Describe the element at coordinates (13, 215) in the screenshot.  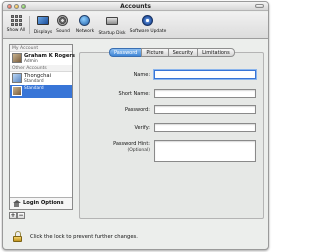
I see `add-account-button: +` at that location.